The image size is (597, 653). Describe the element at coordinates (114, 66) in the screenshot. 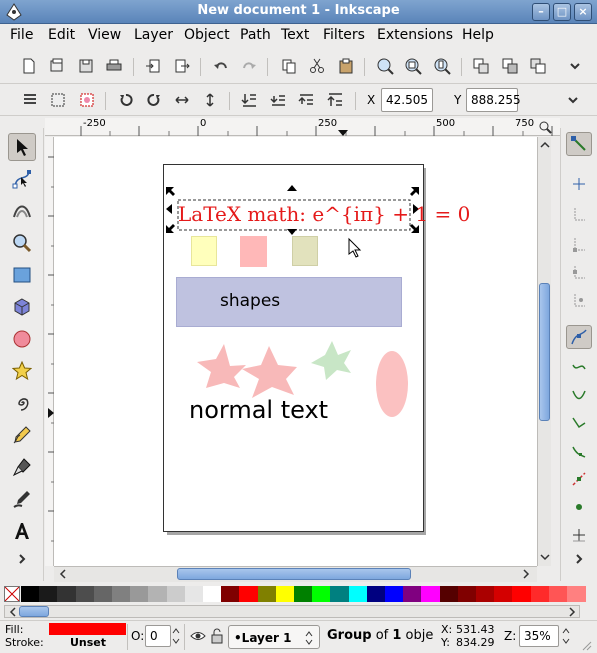

I see `print-icon` at that location.